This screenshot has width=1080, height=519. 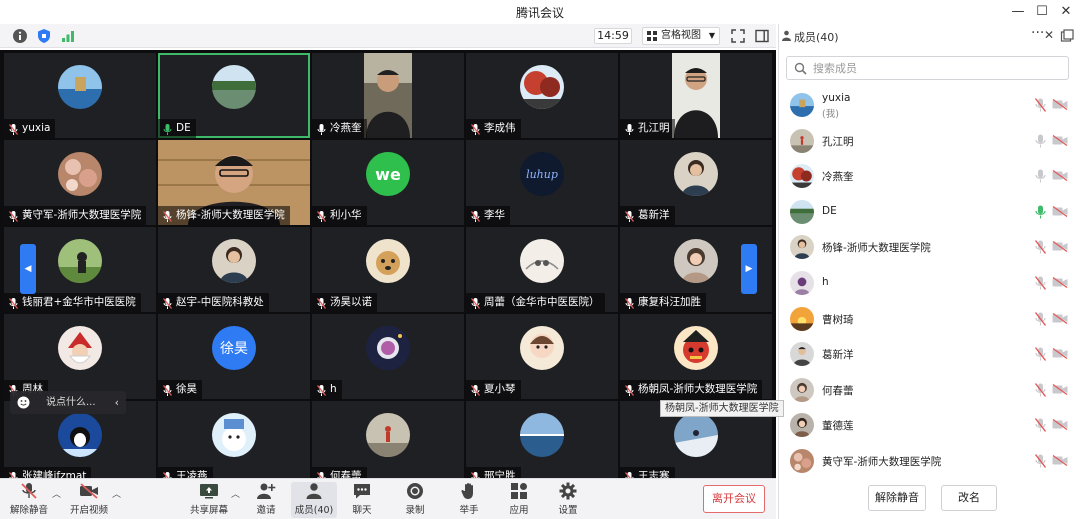 What do you see at coordinates (929, 141) in the screenshot?
I see `member-row: 孔江明` at bounding box center [929, 141].